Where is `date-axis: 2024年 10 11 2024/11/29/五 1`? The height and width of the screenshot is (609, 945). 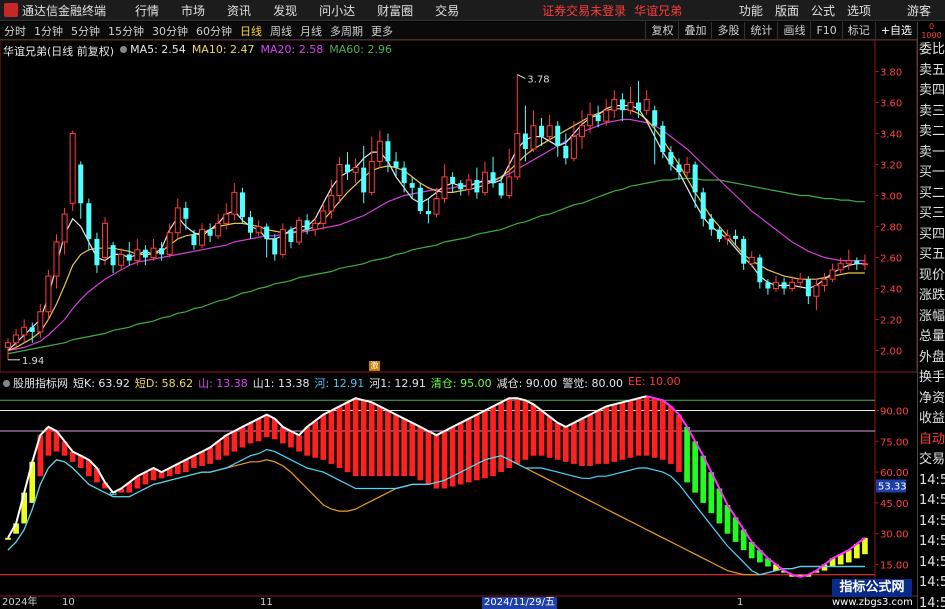 date-axis: 2024年 10 11 2024/11/29/五 1 is located at coordinates (458, 603).